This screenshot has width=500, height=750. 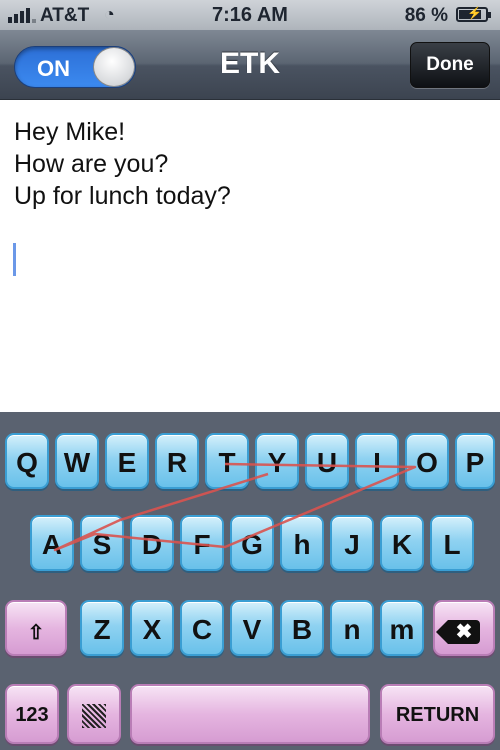 I want to click on return-key: RETURN, so click(x=437, y=714).